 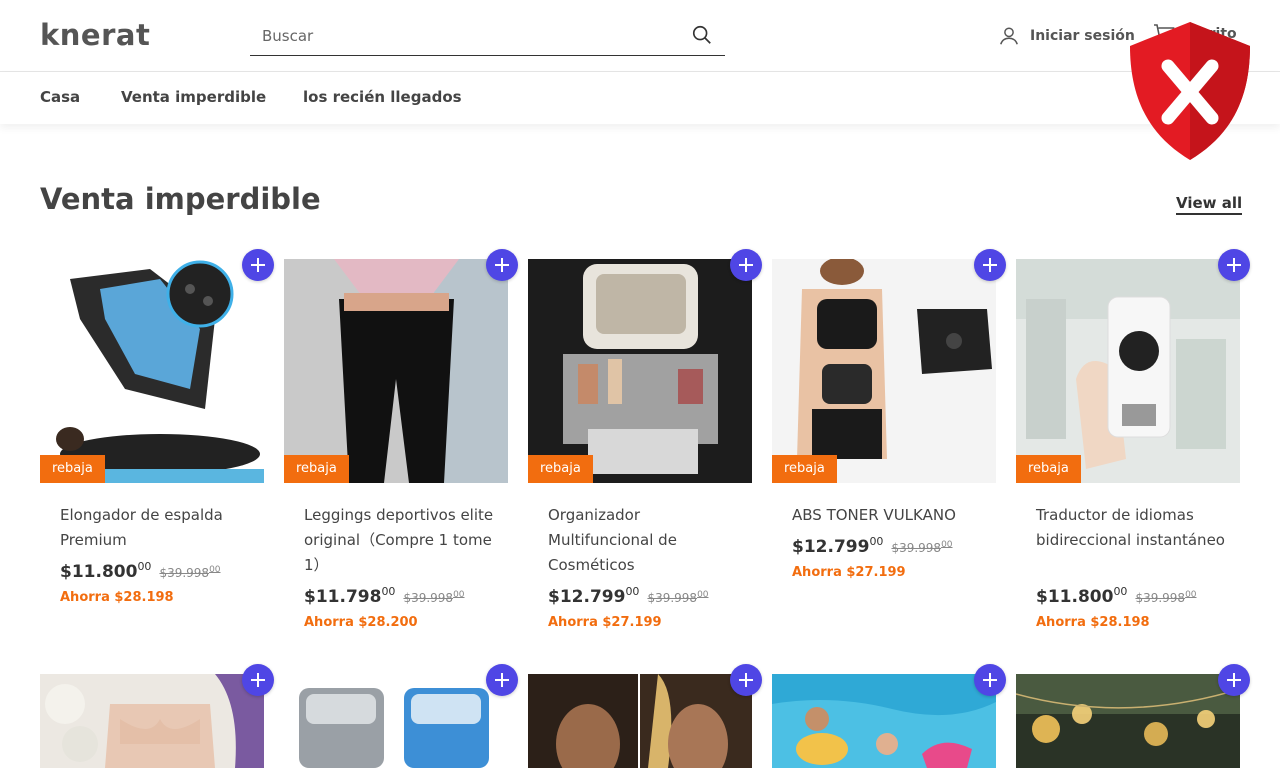 I want to click on price-row: $11.79800 $39.99800, so click(x=384, y=596).